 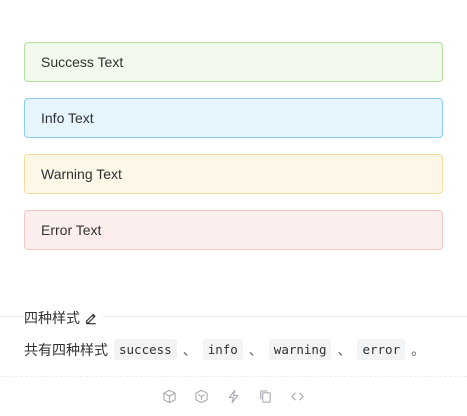 I want to click on alert-warning-text: Warning Text, so click(x=81, y=174).